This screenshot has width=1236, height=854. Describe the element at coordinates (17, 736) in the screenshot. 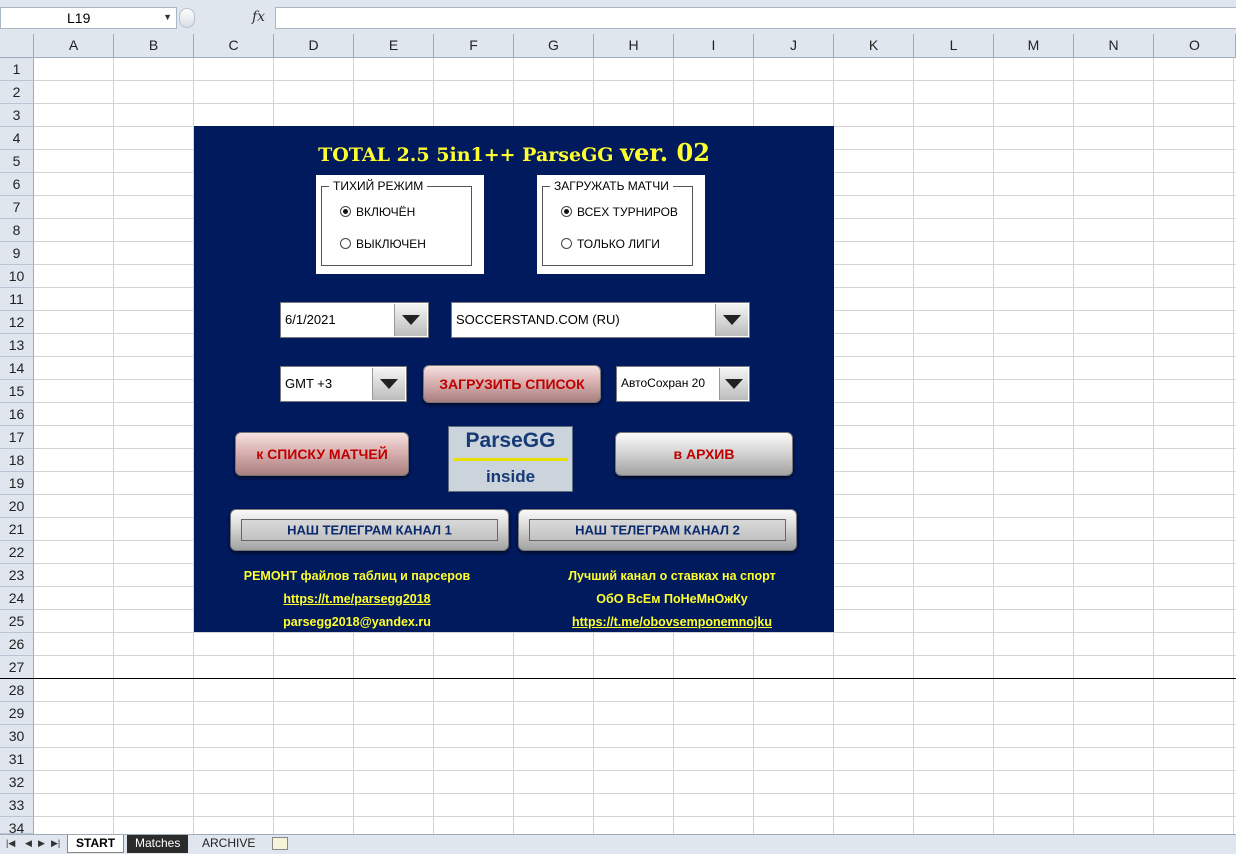

I see `row-header: 30` at that location.